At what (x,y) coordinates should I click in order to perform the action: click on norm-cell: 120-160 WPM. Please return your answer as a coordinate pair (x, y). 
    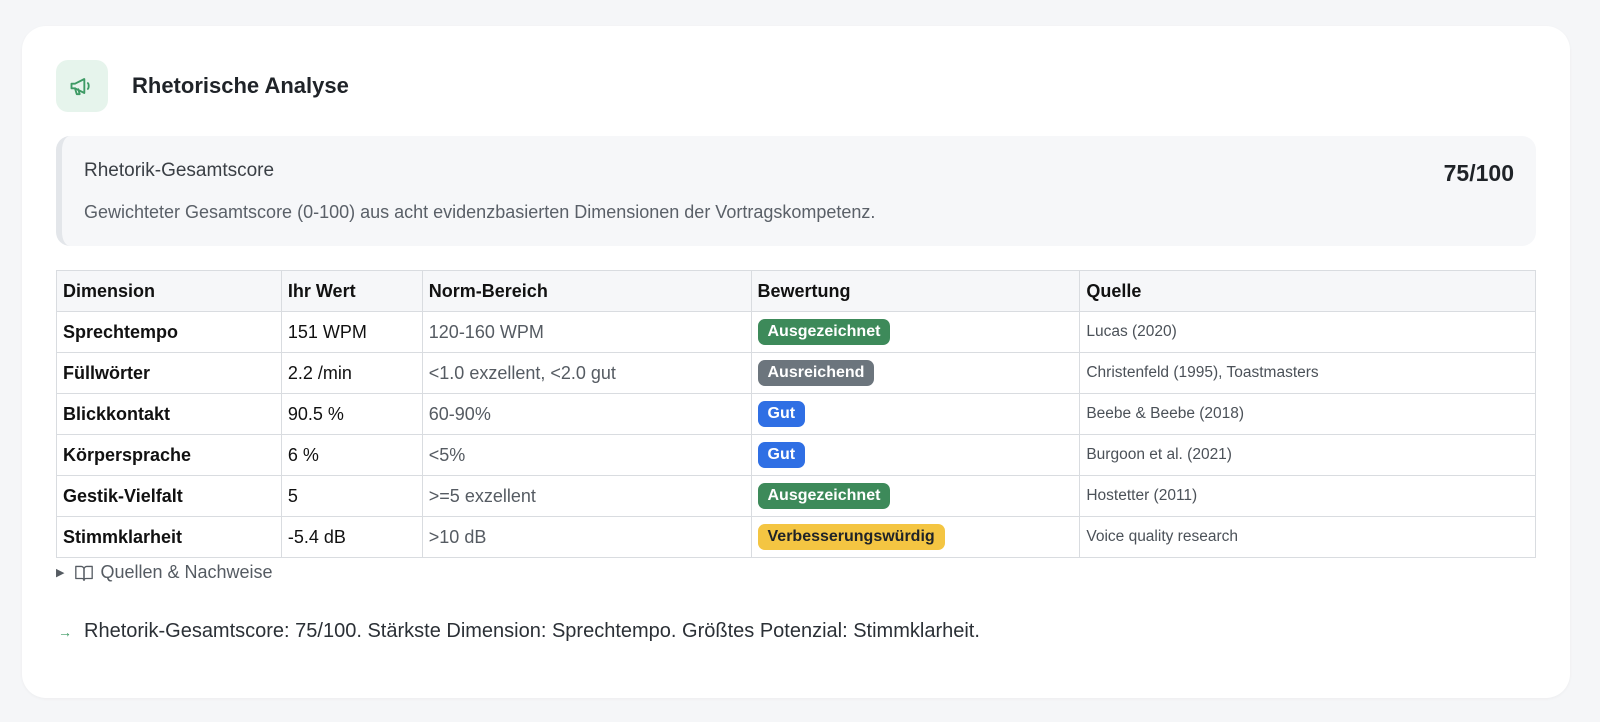
    Looking at the image, I should click on (586, 332).